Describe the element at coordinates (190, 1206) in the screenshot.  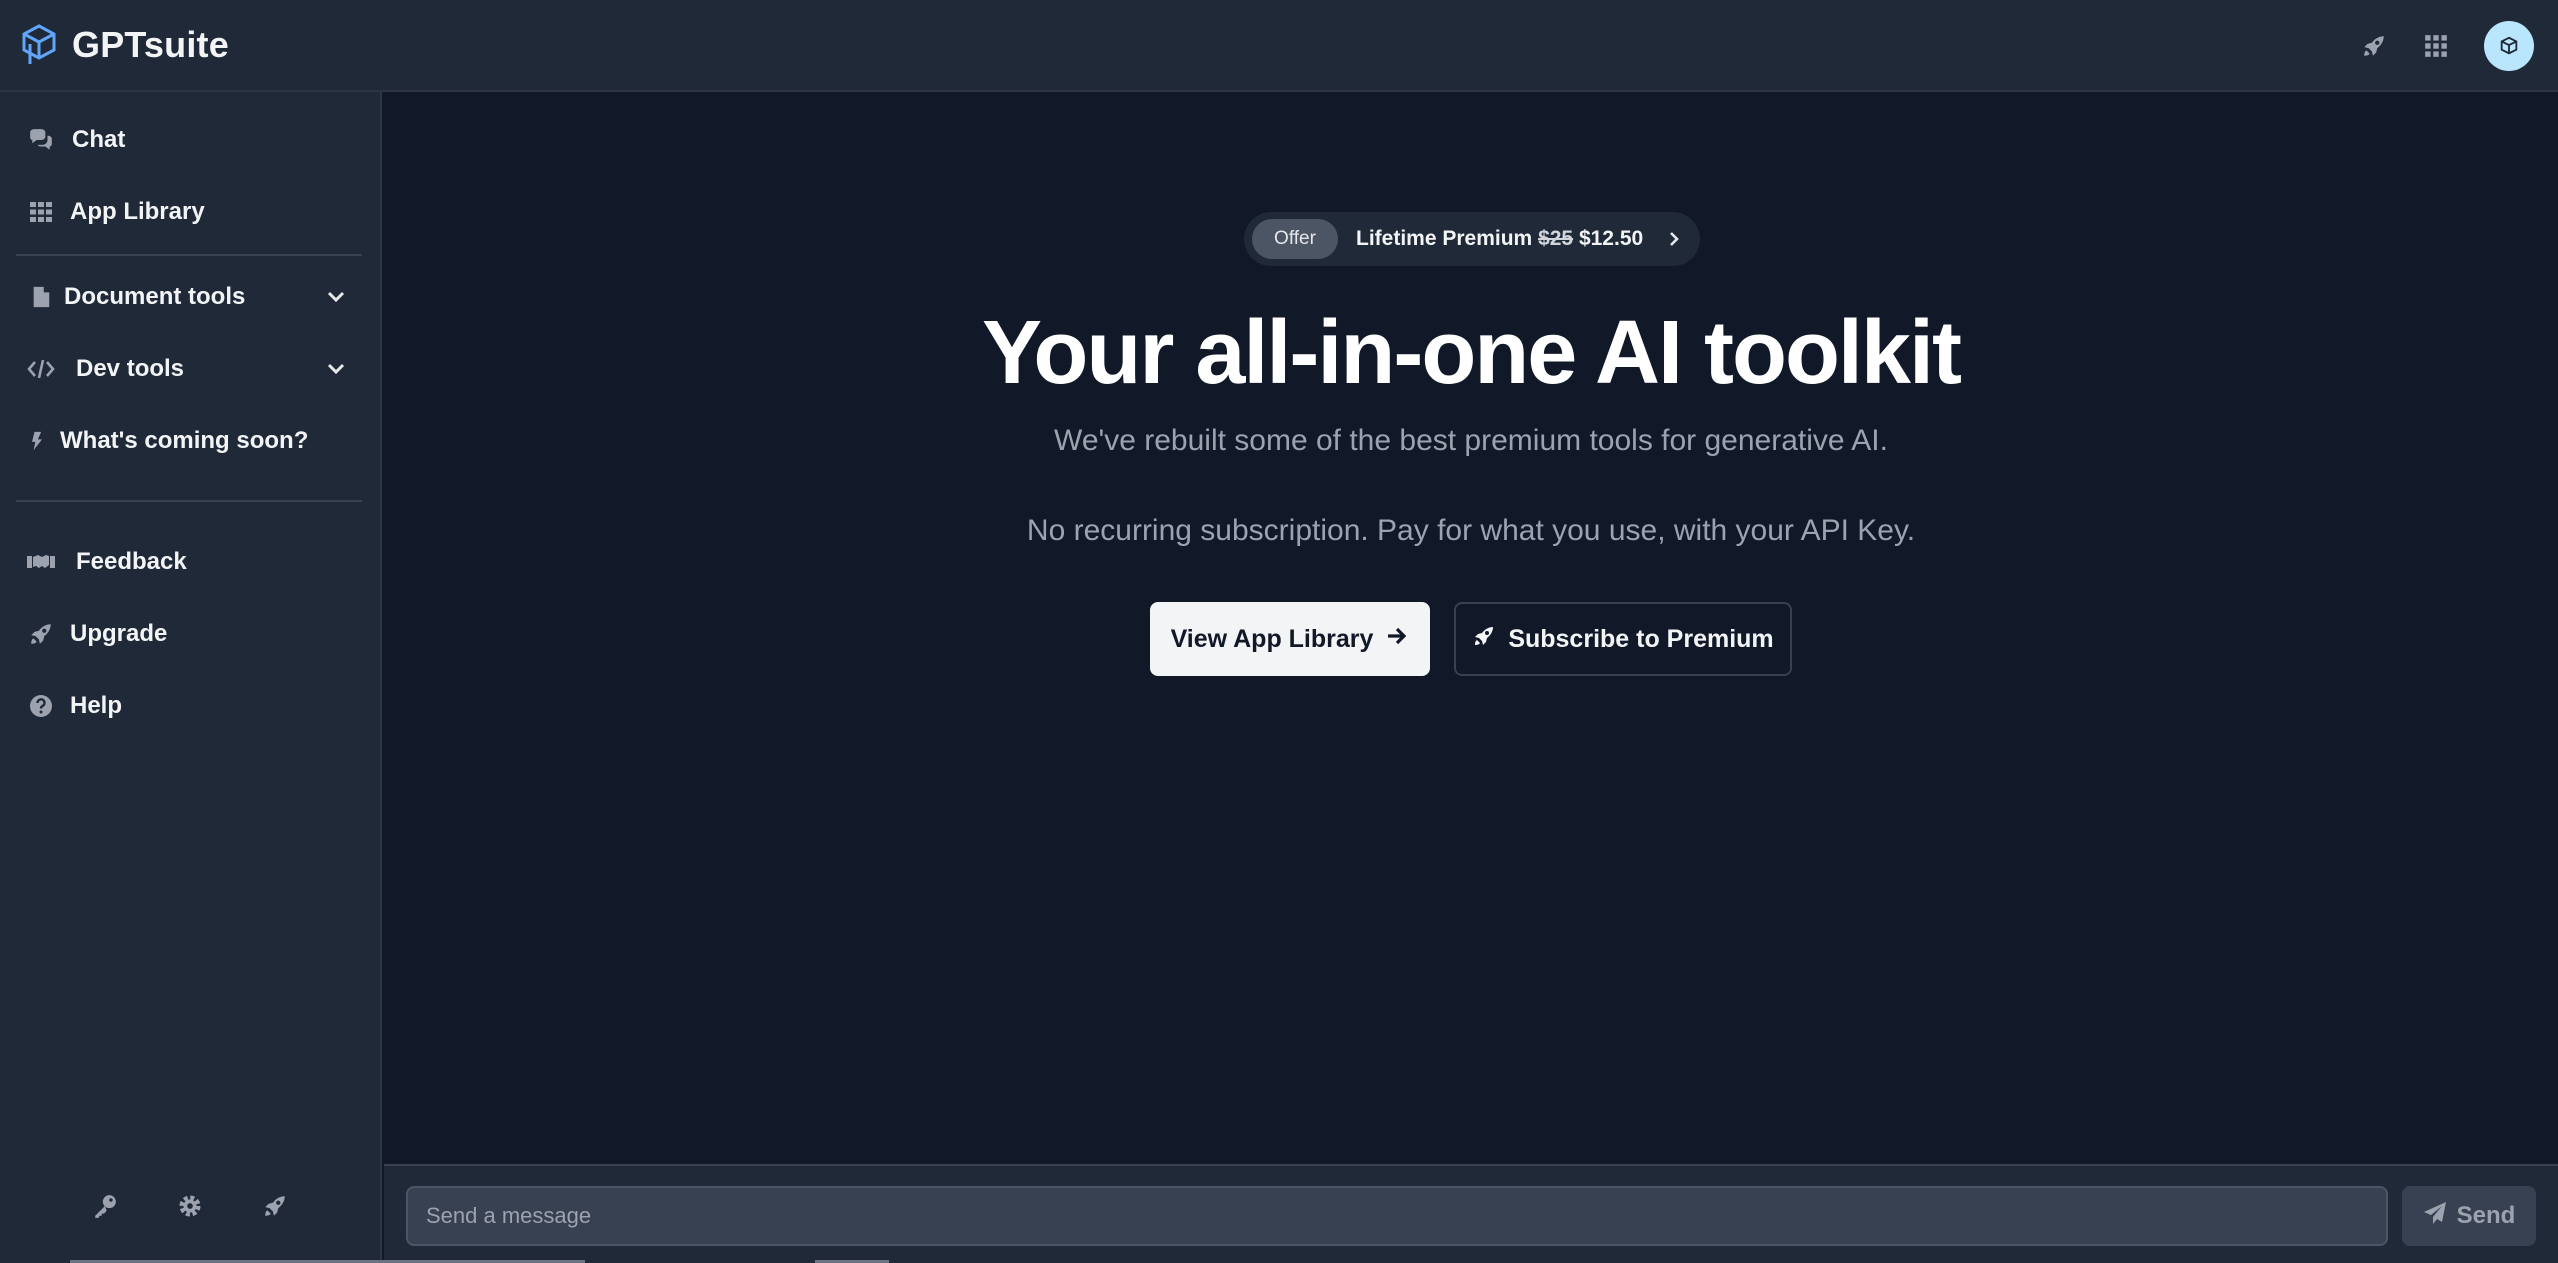
I see `gear-icon` at that location.